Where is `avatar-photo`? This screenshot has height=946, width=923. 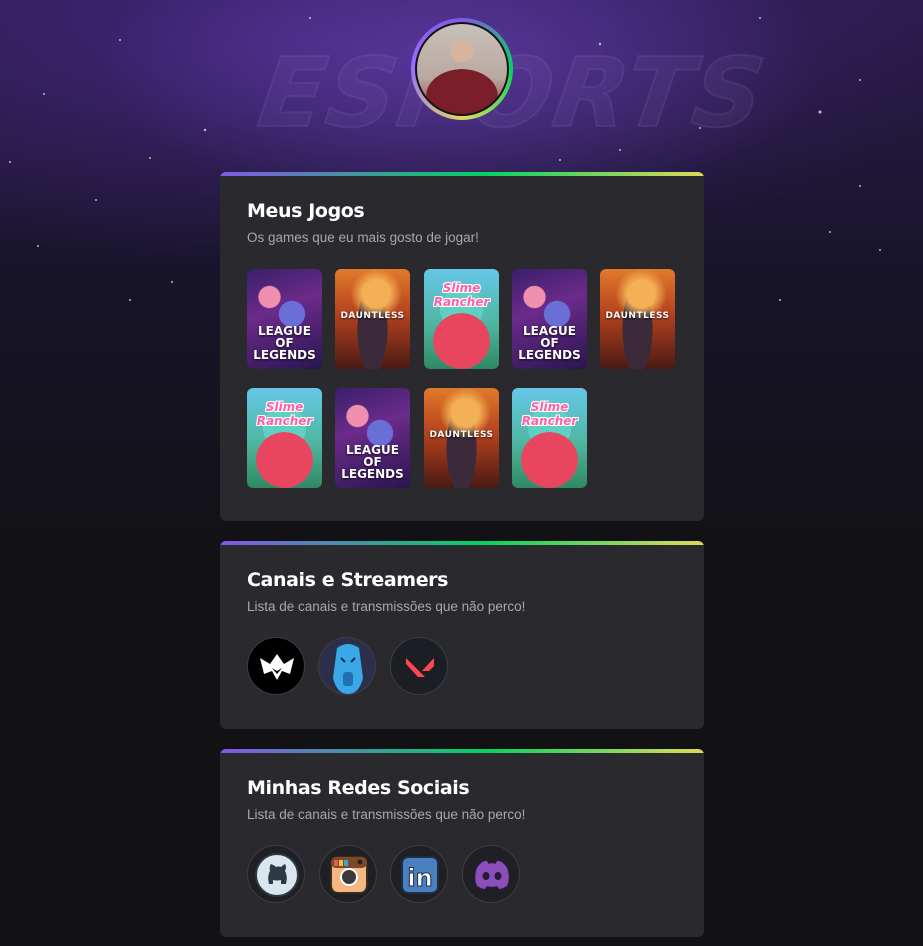 avatar-photo is located at coordinates (462, 69).